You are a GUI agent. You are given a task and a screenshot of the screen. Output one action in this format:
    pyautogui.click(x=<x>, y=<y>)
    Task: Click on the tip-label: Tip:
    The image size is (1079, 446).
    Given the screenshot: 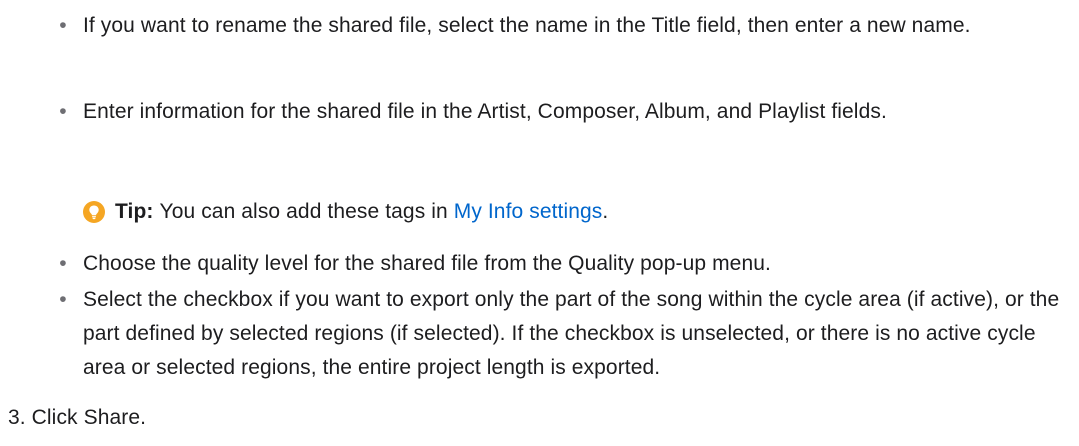 What is the action you would take?
    pyautogui.click(x=134, y=211)
    